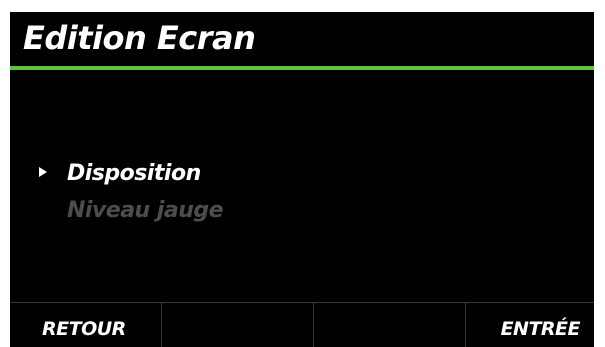 This screenshot has height=347, width=605. I want to click on menu-item-label: Disposition, so click(134, 173).